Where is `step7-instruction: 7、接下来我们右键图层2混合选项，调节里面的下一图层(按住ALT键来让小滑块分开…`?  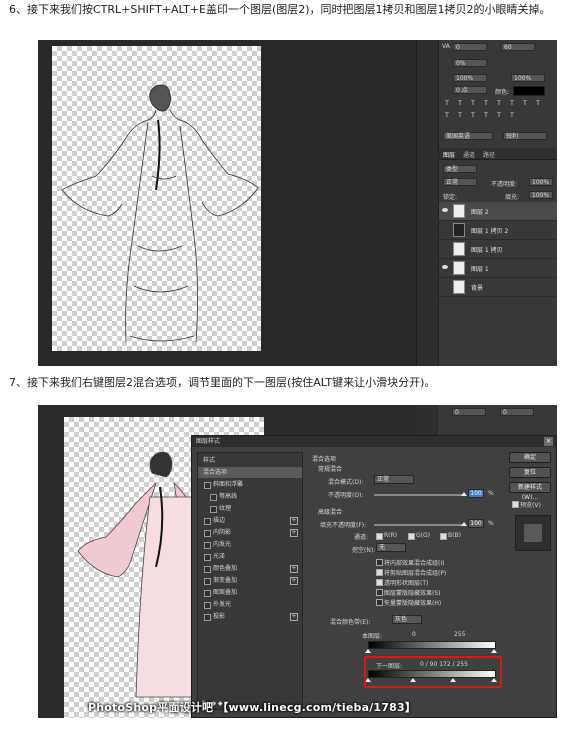
step7-instruction: 7、接下来我们右键图层2混合选项，调节里面的下一图层(按住ALT键来让小滑块分开… is located at coordinates (222, 382).